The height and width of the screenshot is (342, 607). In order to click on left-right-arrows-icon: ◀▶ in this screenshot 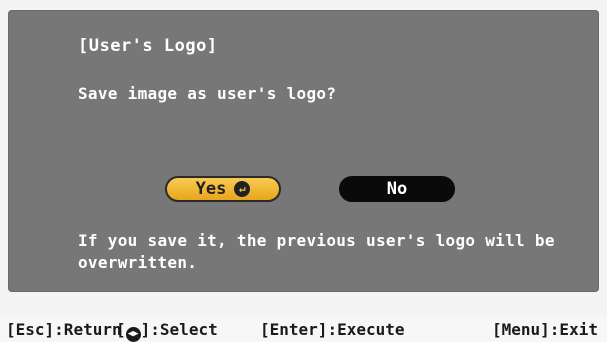, I will do `click(133, 334)`.